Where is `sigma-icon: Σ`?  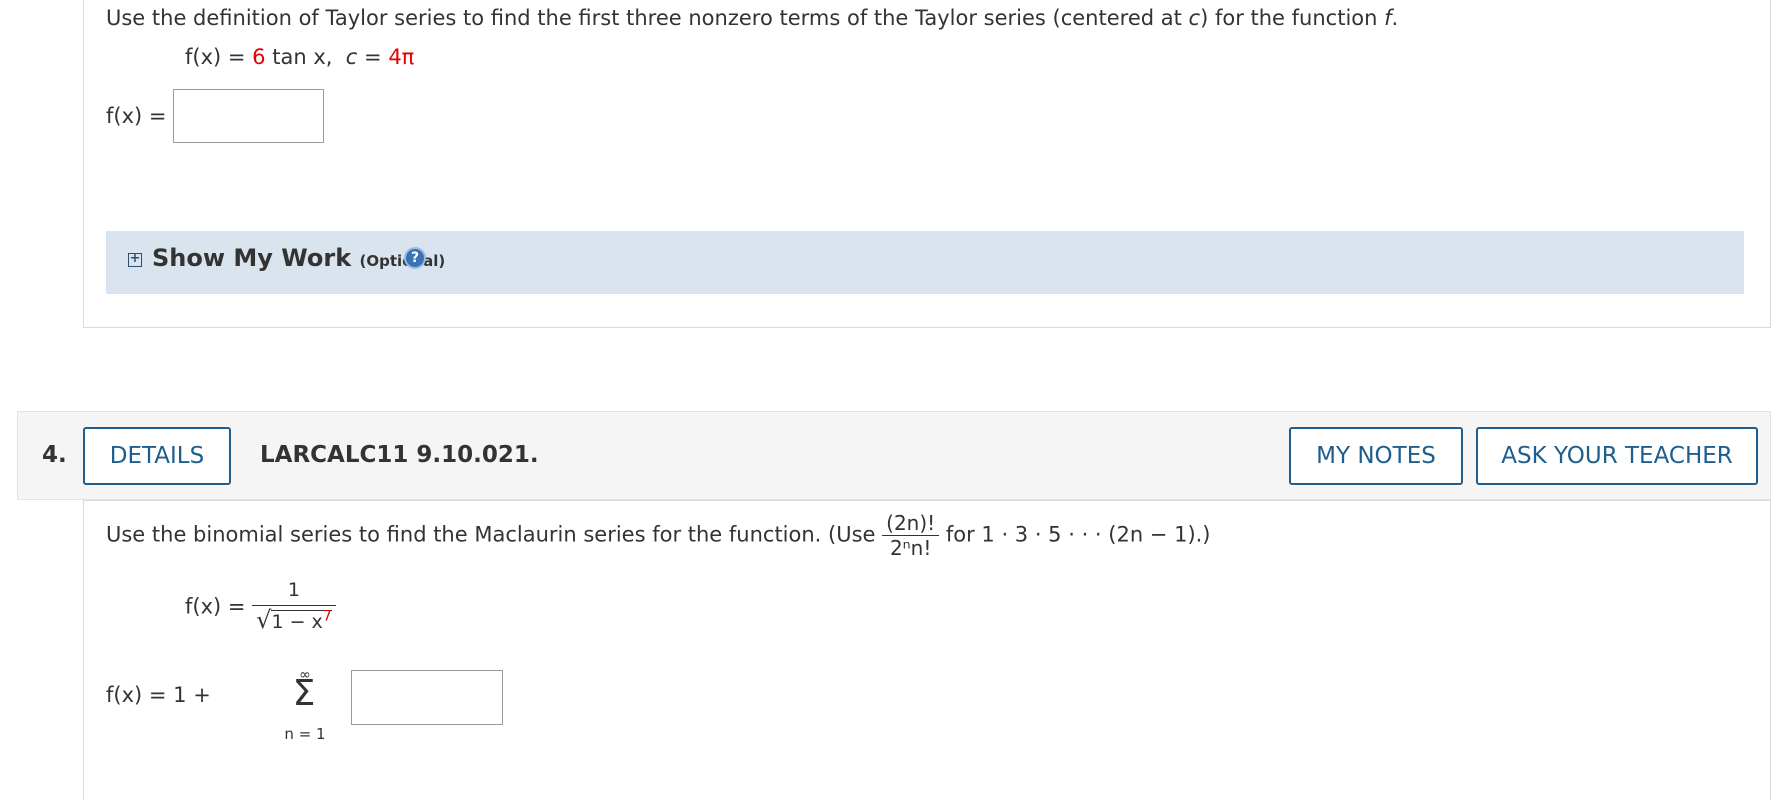
sigma-icon: Σ is located at coordinates (304, 693).